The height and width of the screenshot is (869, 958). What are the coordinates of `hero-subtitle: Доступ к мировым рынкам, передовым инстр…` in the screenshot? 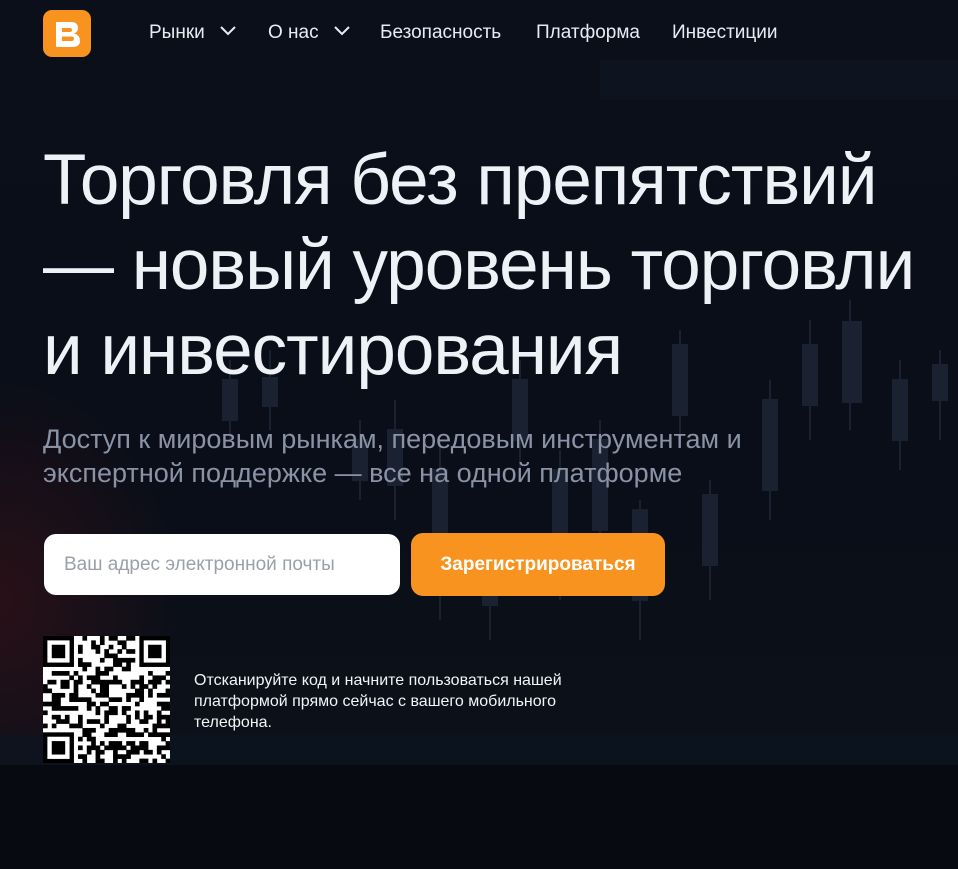 It's located at (443, 456).